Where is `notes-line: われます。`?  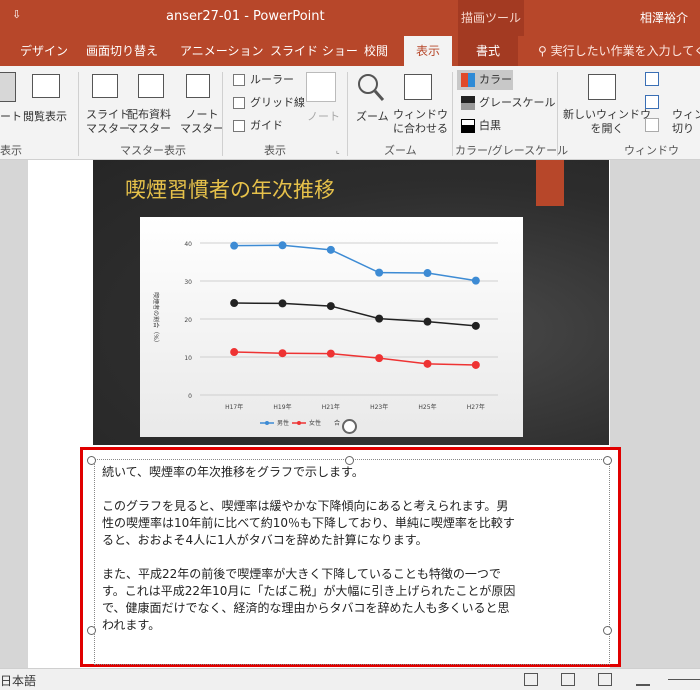 notes-line: われます。 is located at coordinates (131, 625).